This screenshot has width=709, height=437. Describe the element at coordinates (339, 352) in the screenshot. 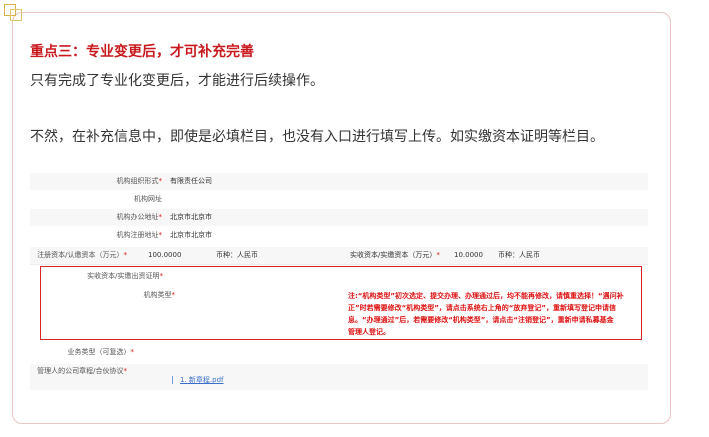

I see `form-row-business-type: 业务类型（可复选）*` at that location.